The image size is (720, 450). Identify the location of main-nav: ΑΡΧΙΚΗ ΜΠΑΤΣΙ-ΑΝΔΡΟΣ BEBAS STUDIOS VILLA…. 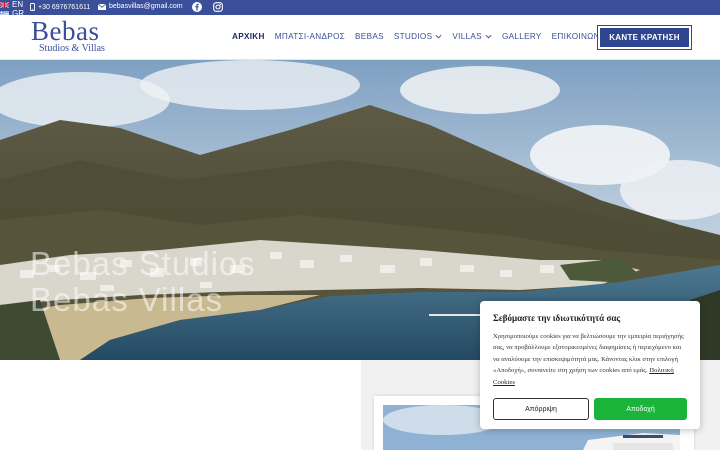
(420, 36).